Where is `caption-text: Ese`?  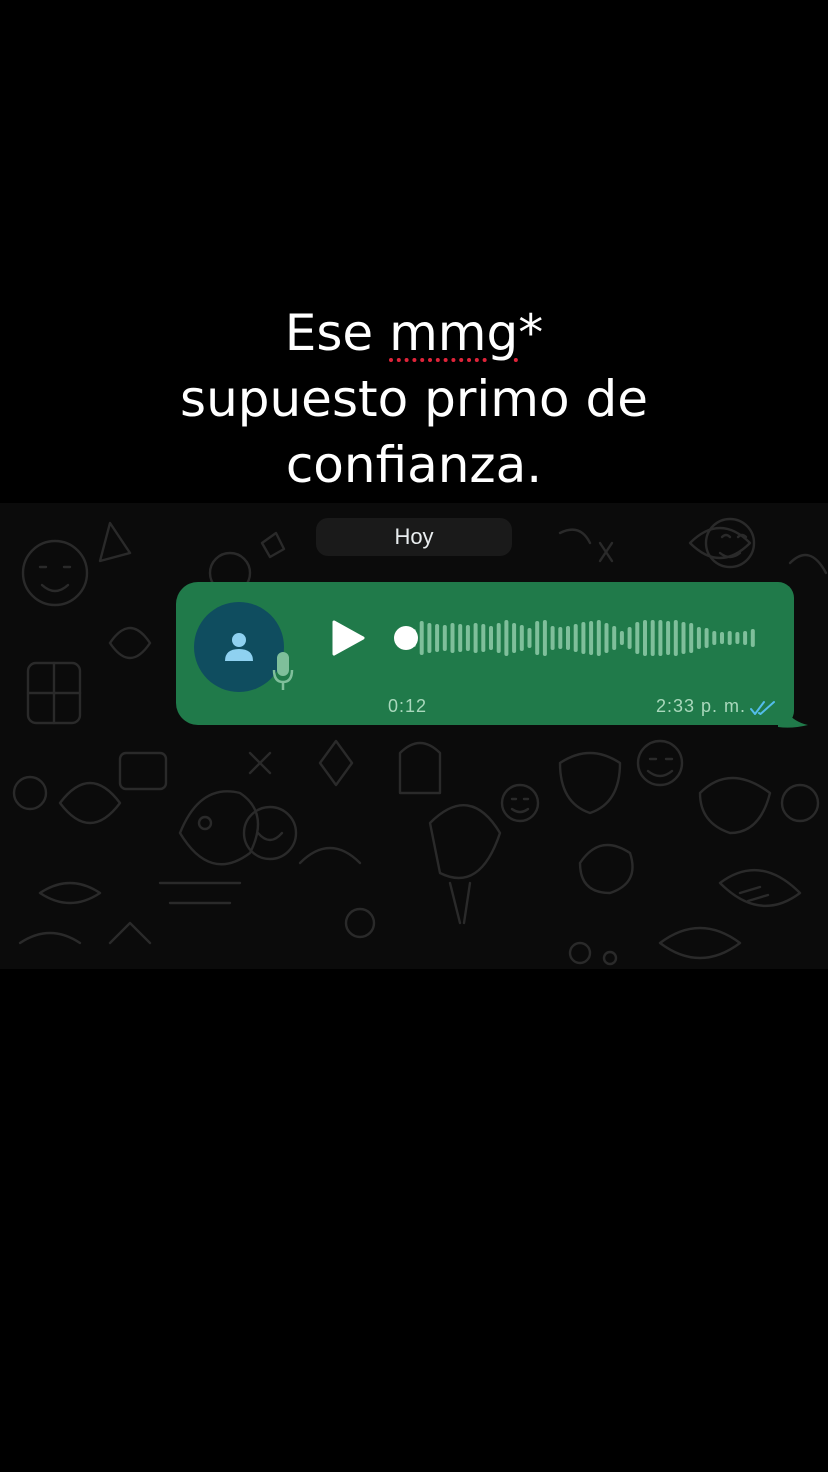
caption-text: Ese is located at coordinates (337, 333).